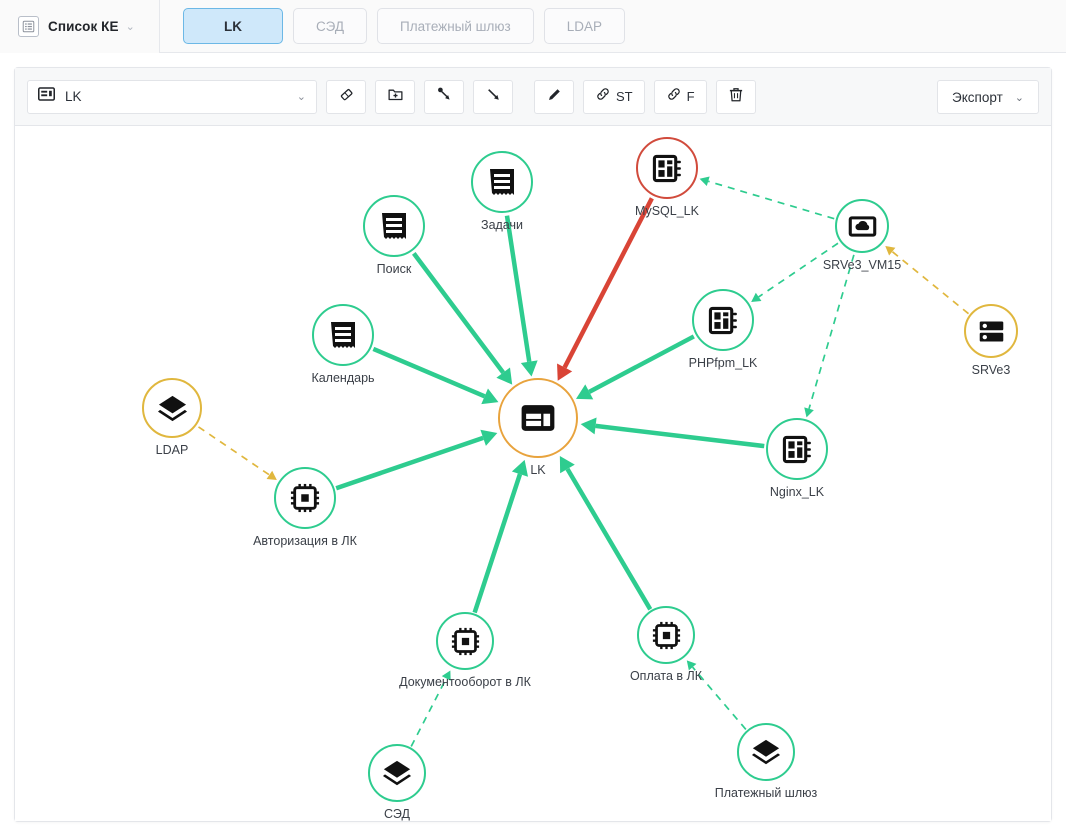  I want to click on graph-node-kalendar: Календарь, so click(343, 344).